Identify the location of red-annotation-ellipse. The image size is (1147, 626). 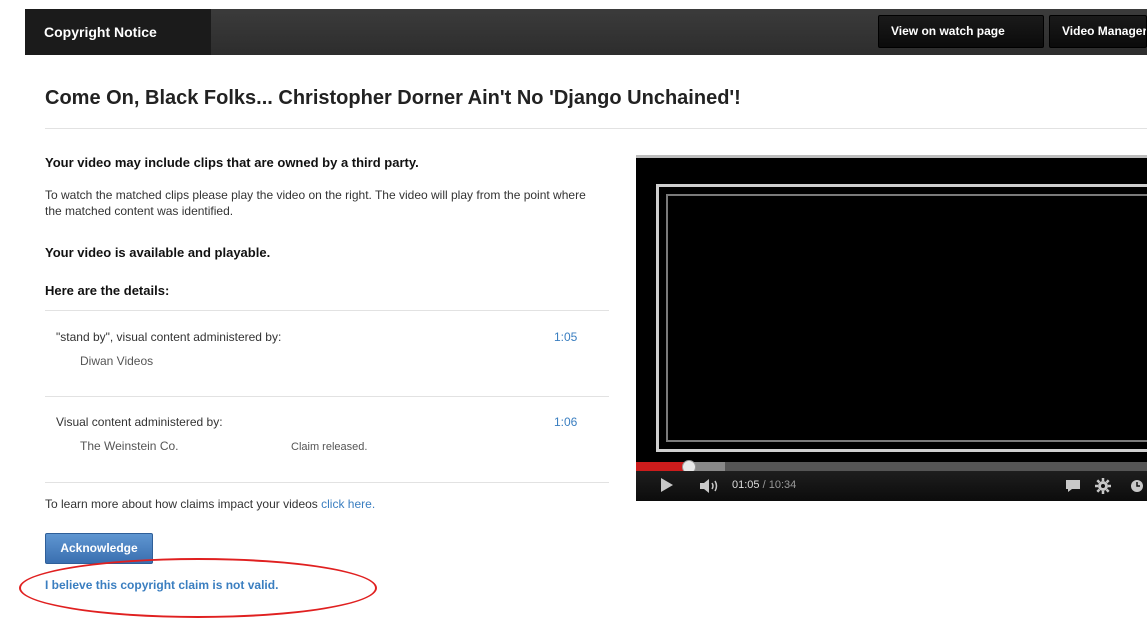
(198, 588).